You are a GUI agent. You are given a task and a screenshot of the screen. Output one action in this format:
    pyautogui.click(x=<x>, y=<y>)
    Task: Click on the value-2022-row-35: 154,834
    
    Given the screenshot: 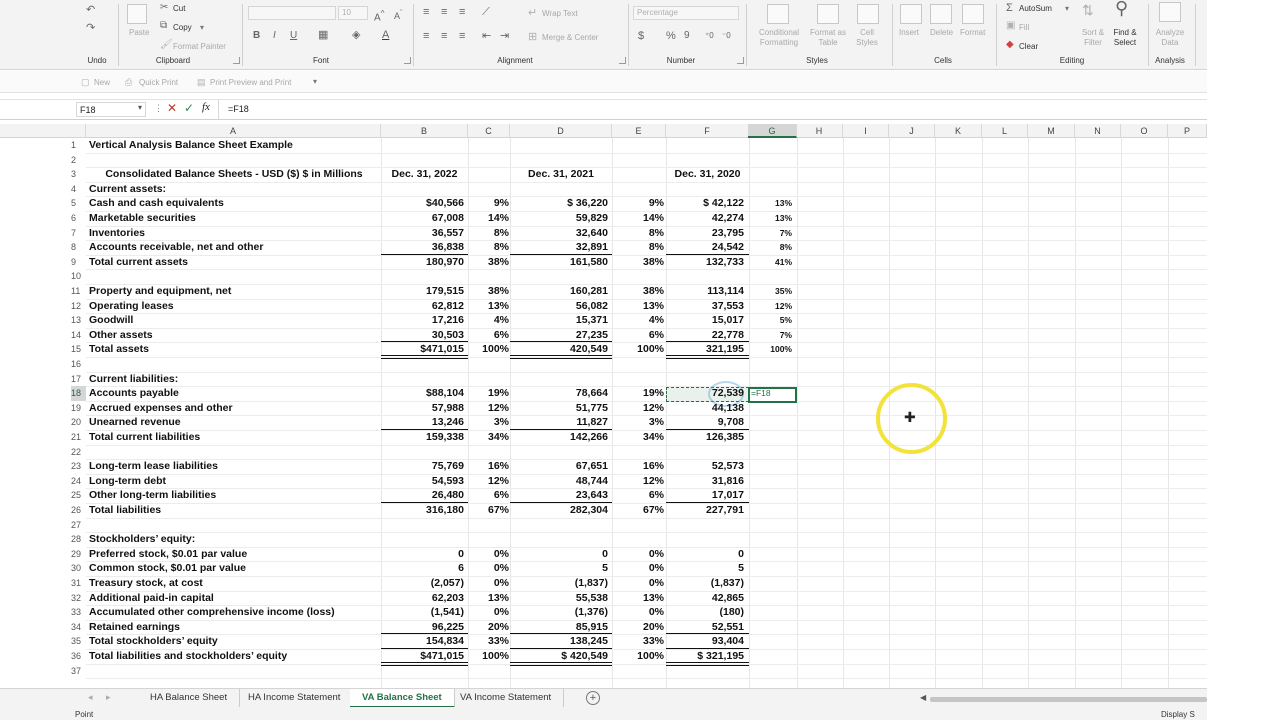 What is the action you would take?
    pyautogui.click(x=422, y=641)
    